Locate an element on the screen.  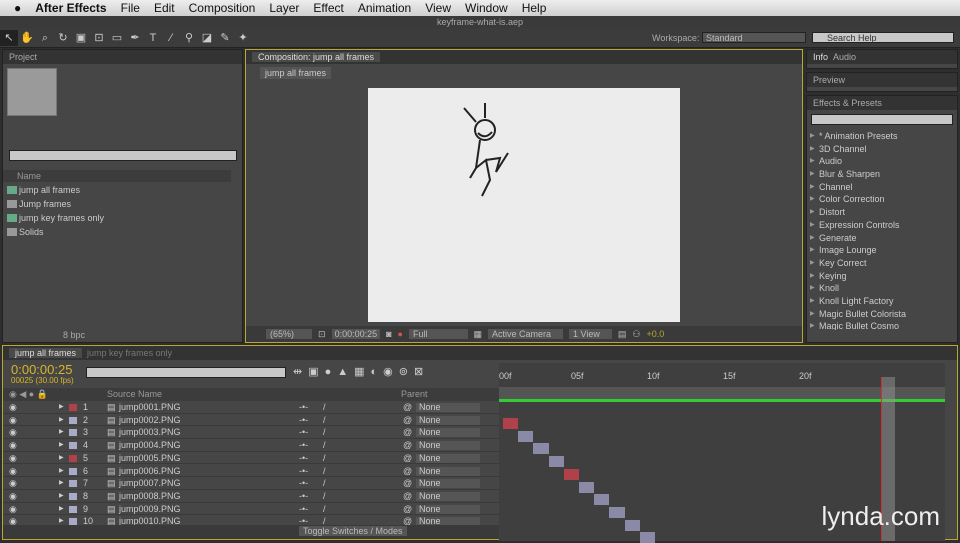
effects-search-input is located at coordinates (882, 119).